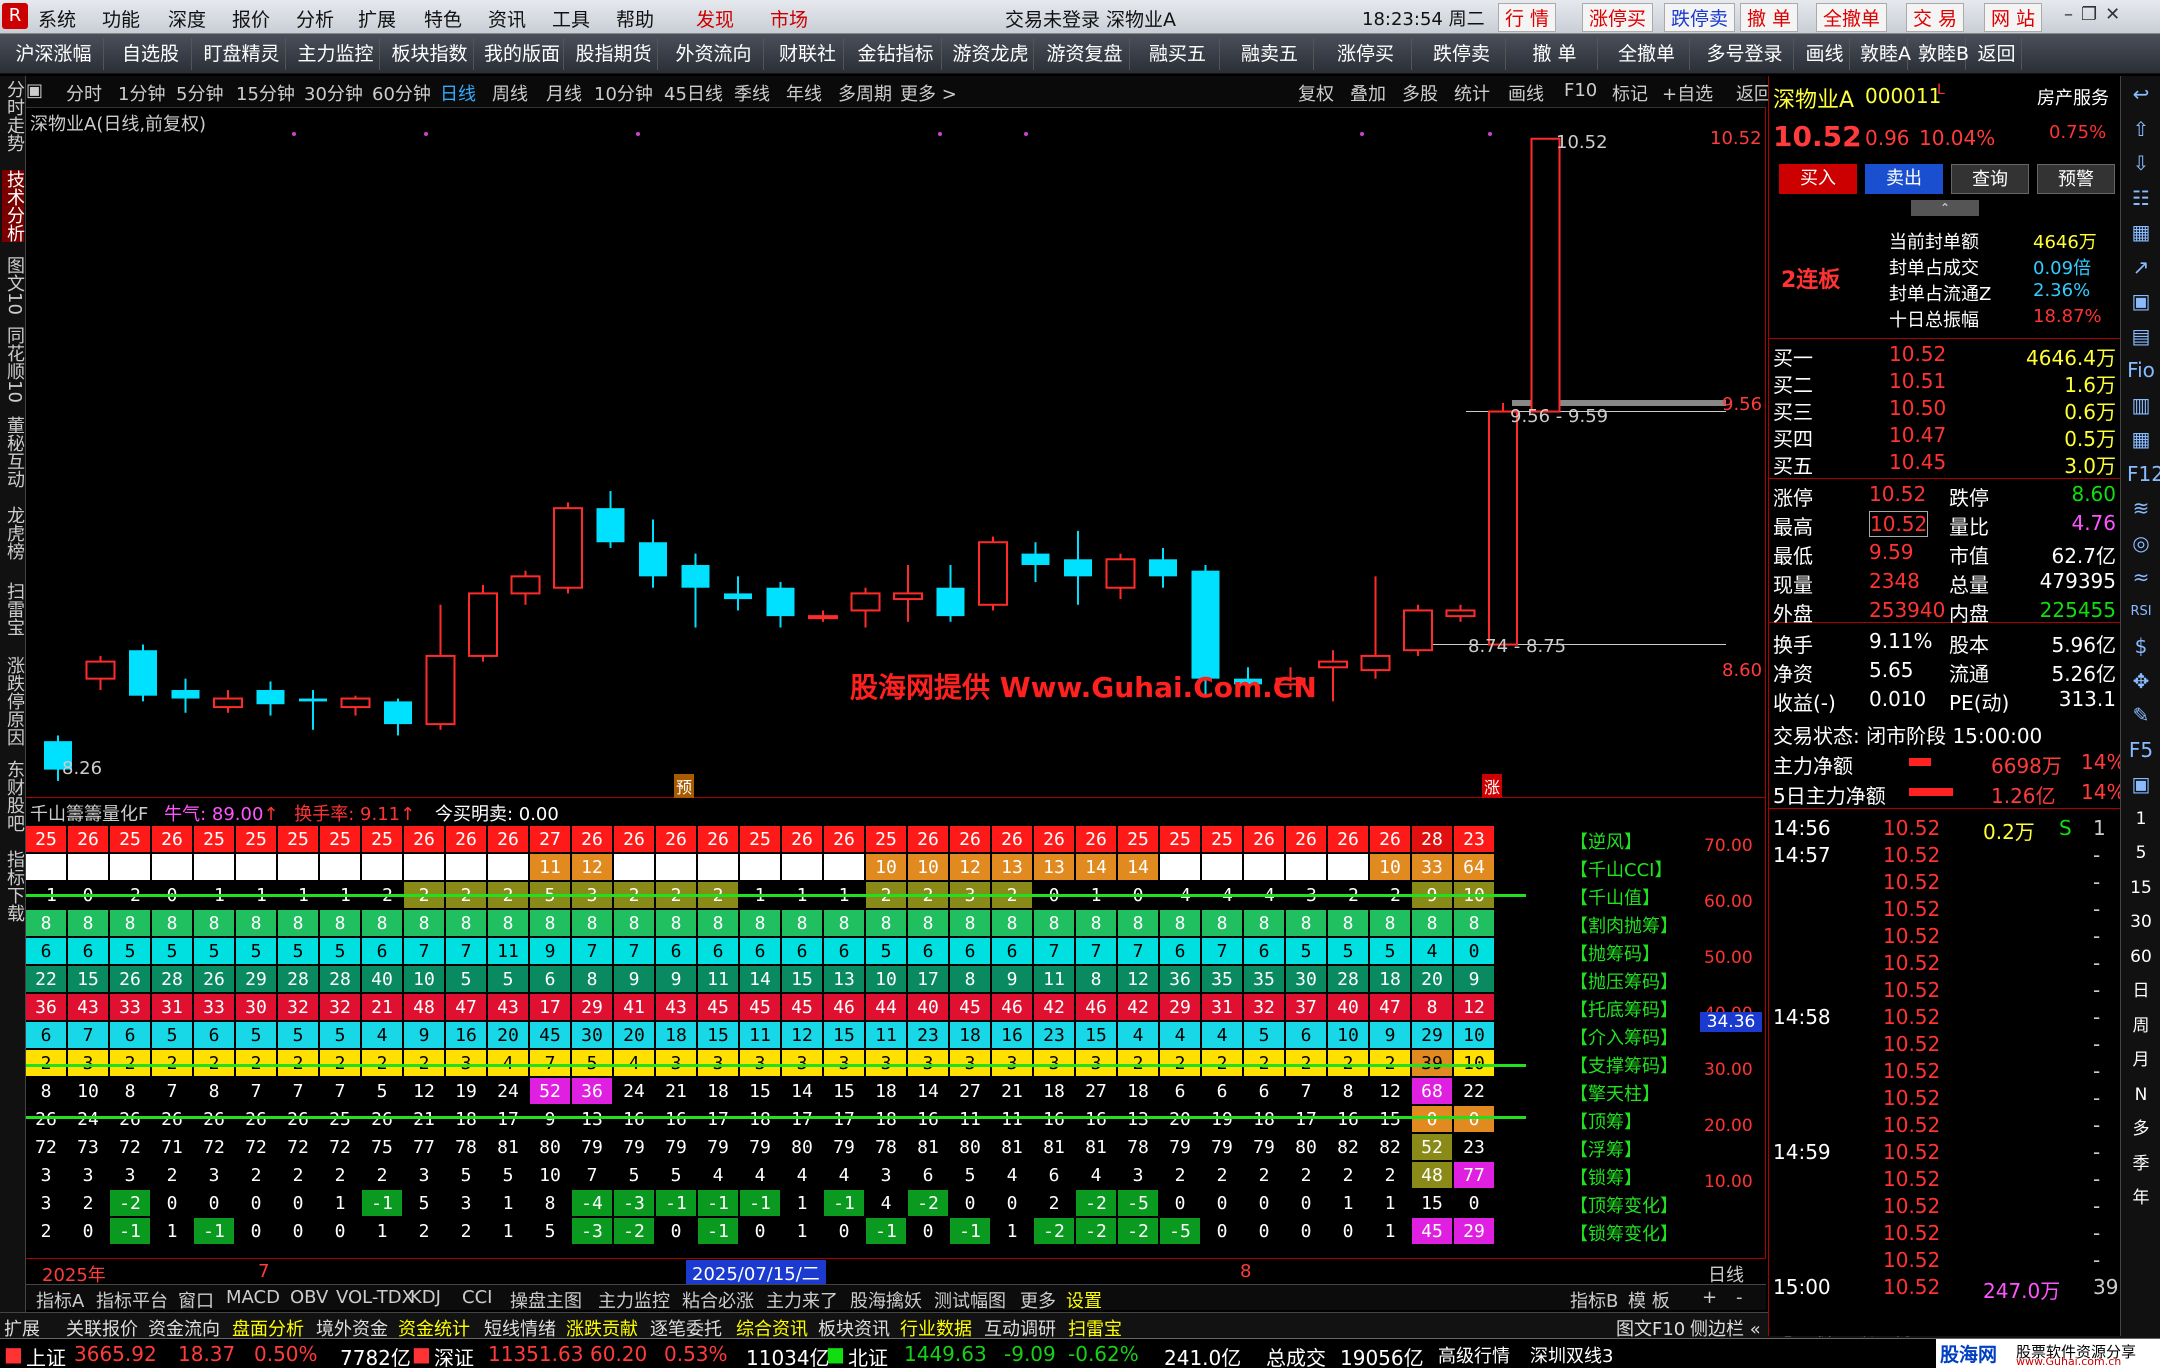 The height and width of the screenshot is (1368, 2160). What do you see at coordinates (375, 1297) in the screenshot?
I see `indicator-tab-5: VOL-TDX` at bounding box center [375, 1297].